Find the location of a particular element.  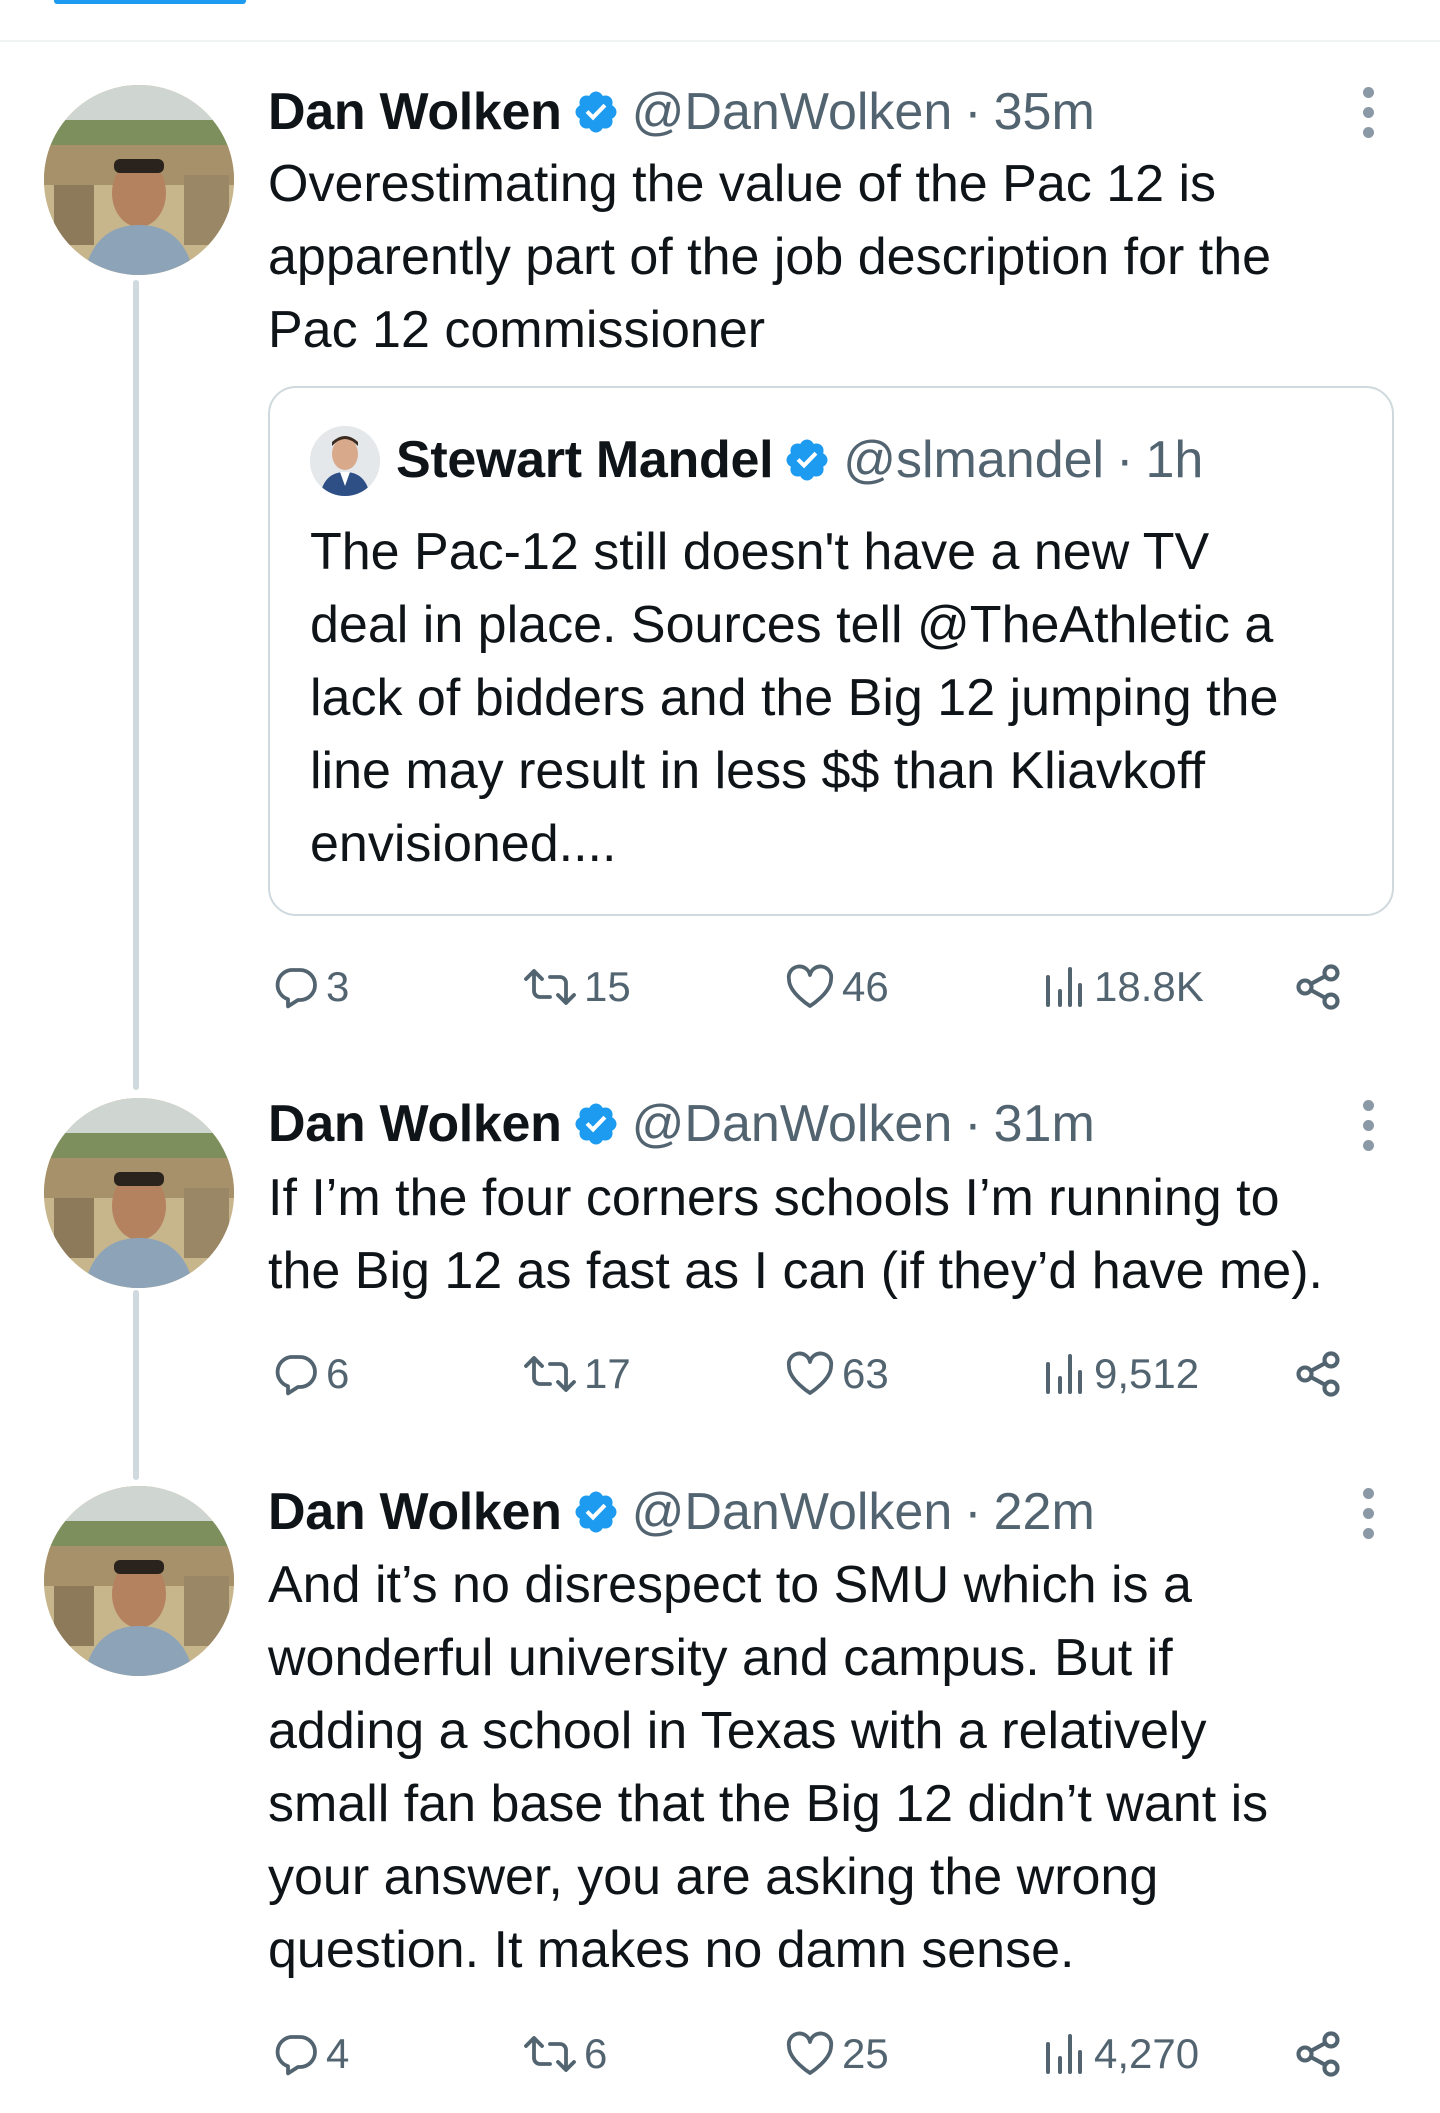

quoted-avatar is located at coordinates (345, 461).